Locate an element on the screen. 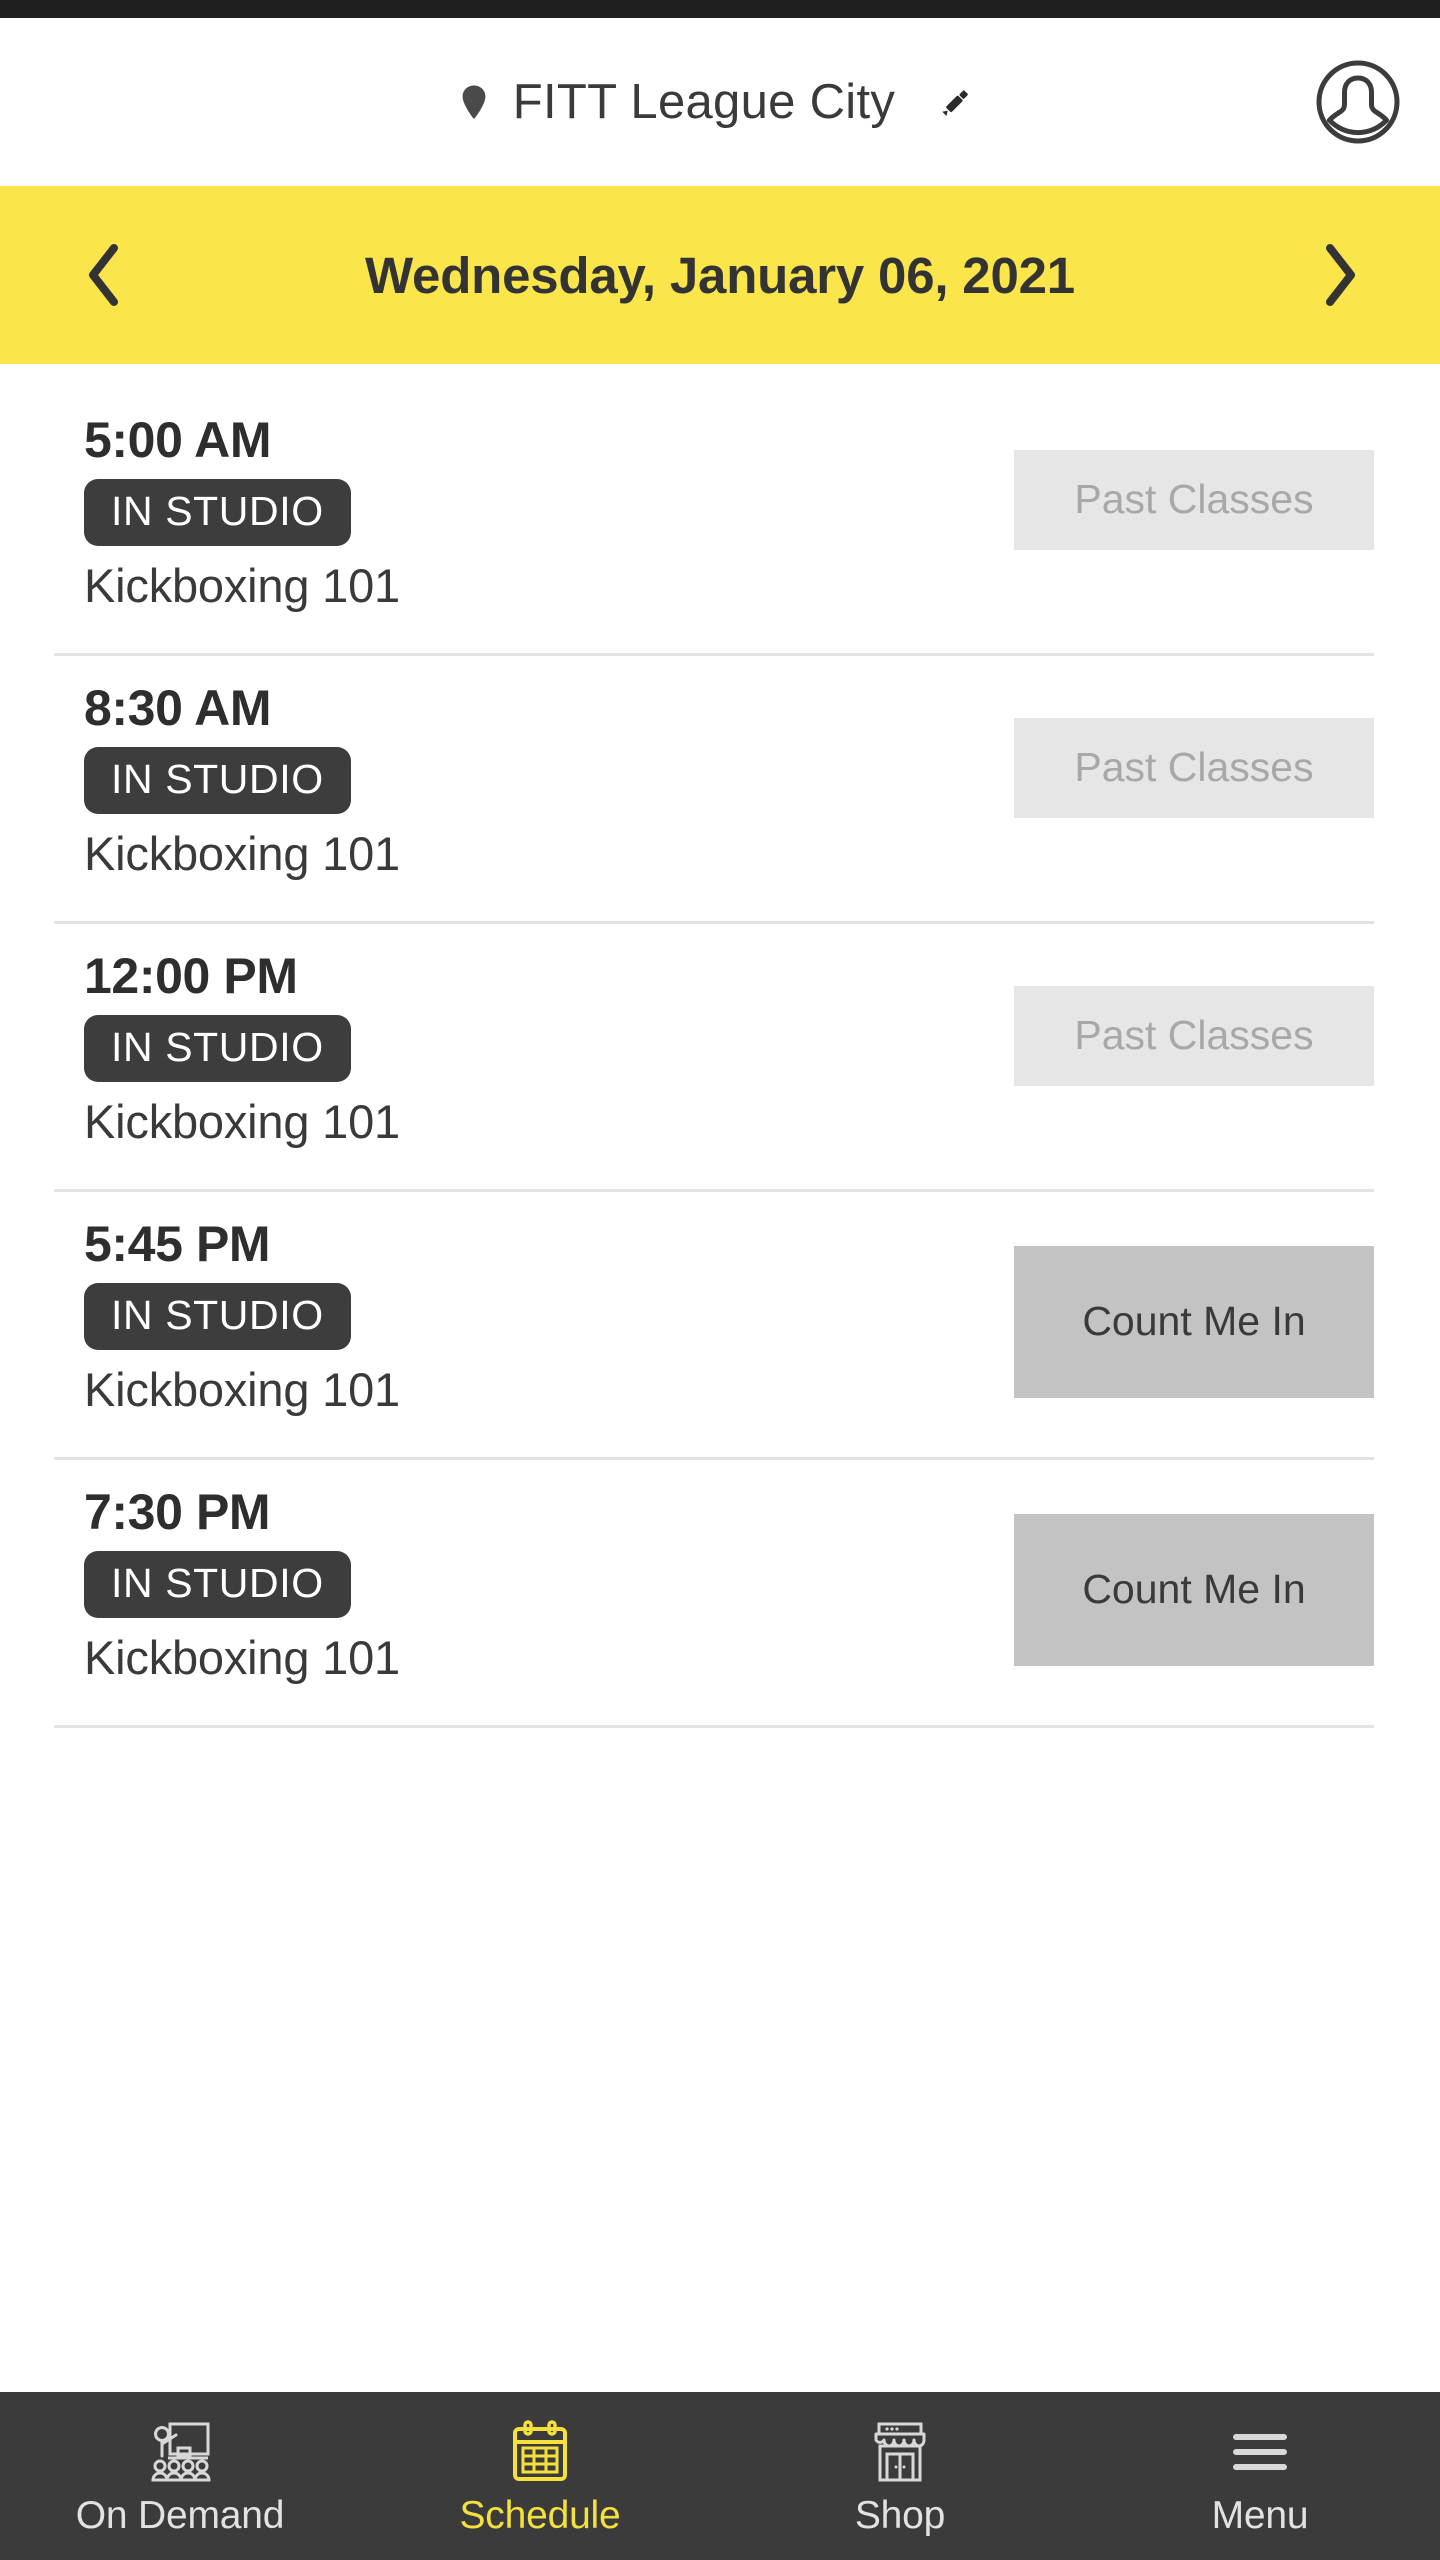 The height and width of the screenshot is (2560, 1440). chevron-left-icon is located at coordinates (105, 275).